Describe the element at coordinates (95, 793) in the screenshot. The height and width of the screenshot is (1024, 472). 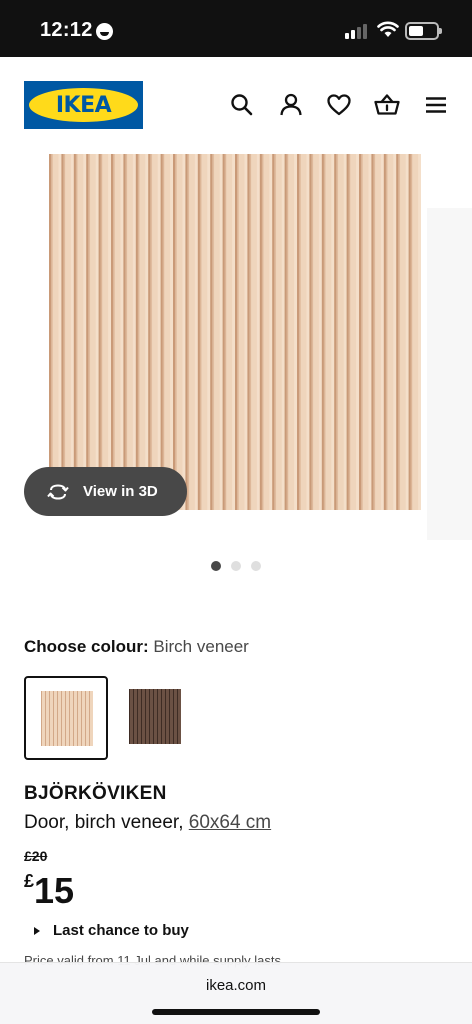
I see `product-name: BJÖRKÖVIKEN` at that location.